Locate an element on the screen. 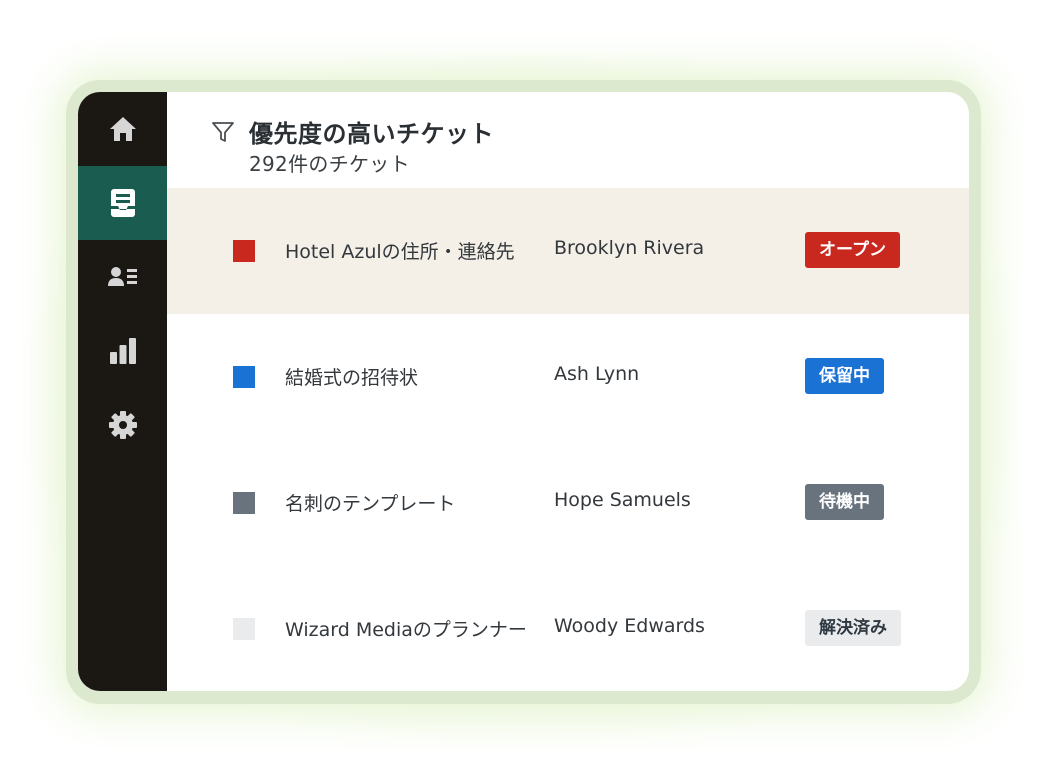 This screenshot has height=783, width=1045. ticket-assignee: Hope Samuels is located at coordinates (622, 500).